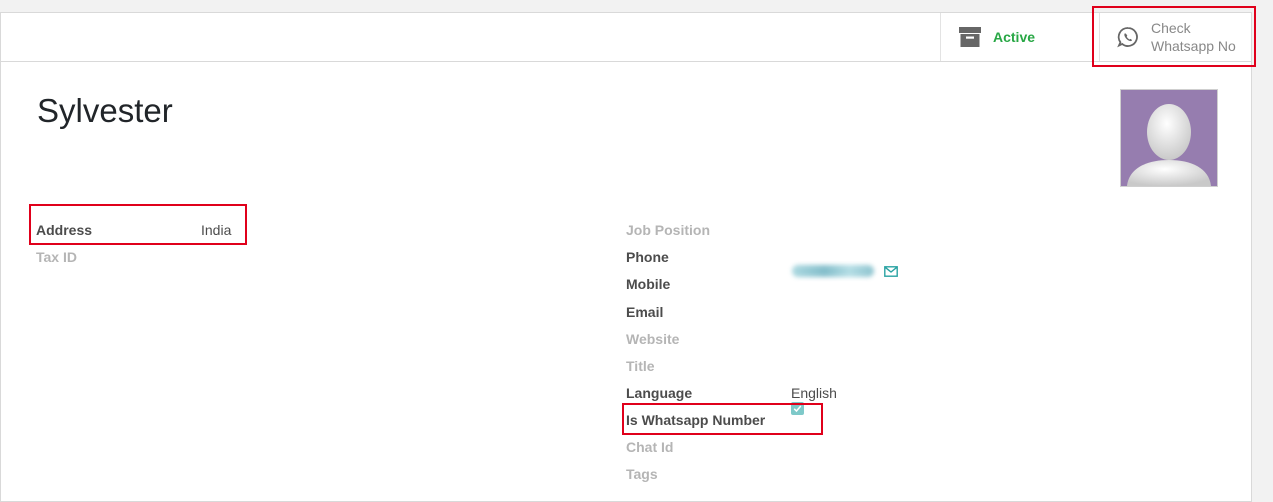  What do you see at coordinates (64, 230) in the screenshot?
I see `address-label: Address` at bounding box center [64, 230].